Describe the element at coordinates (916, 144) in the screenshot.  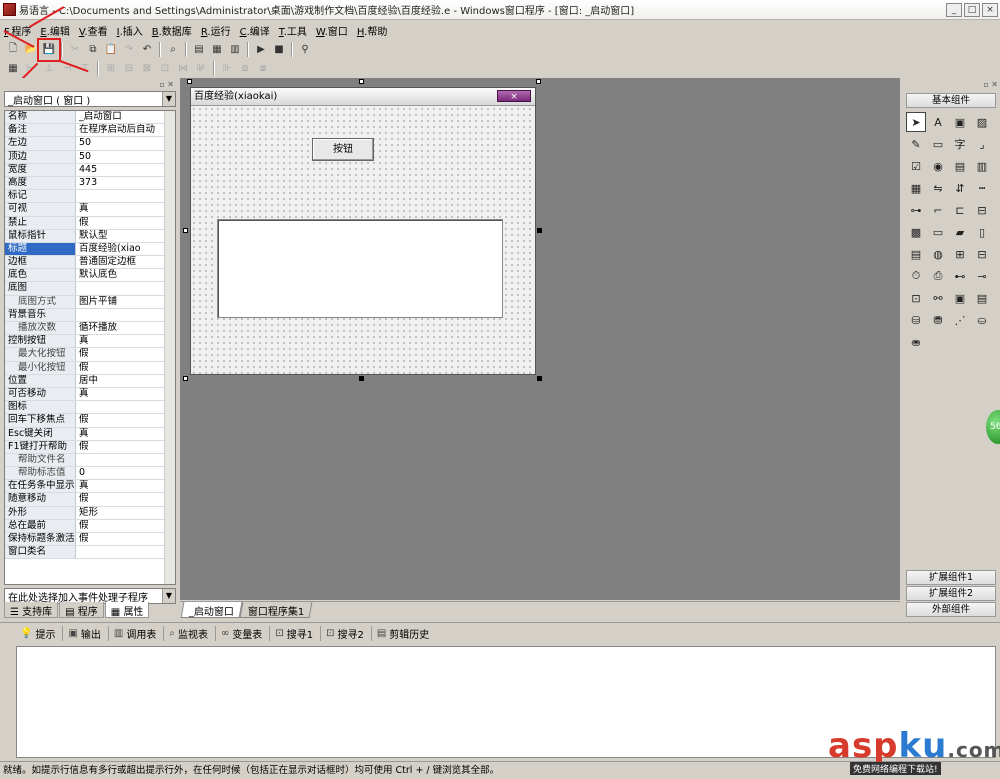
I see `edit-box-icon: ✎` at that location.